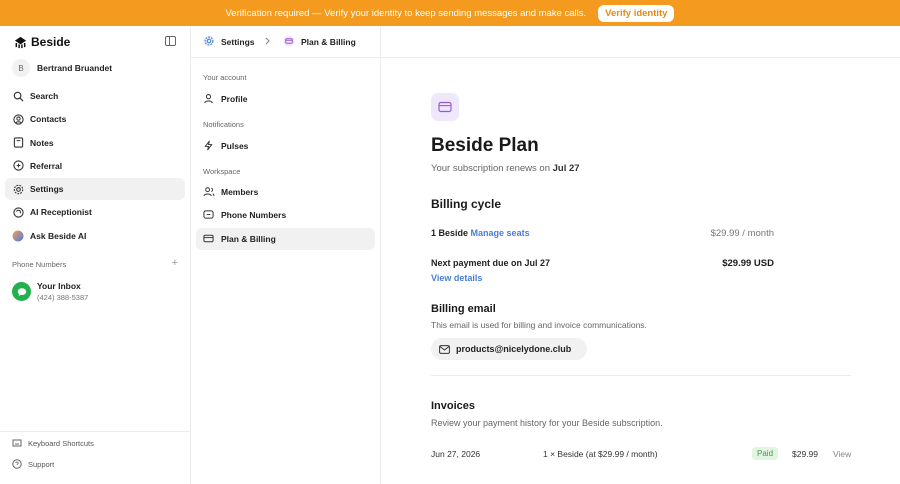  I want to click on nav-item-settings: Settings, so click(95, 189).